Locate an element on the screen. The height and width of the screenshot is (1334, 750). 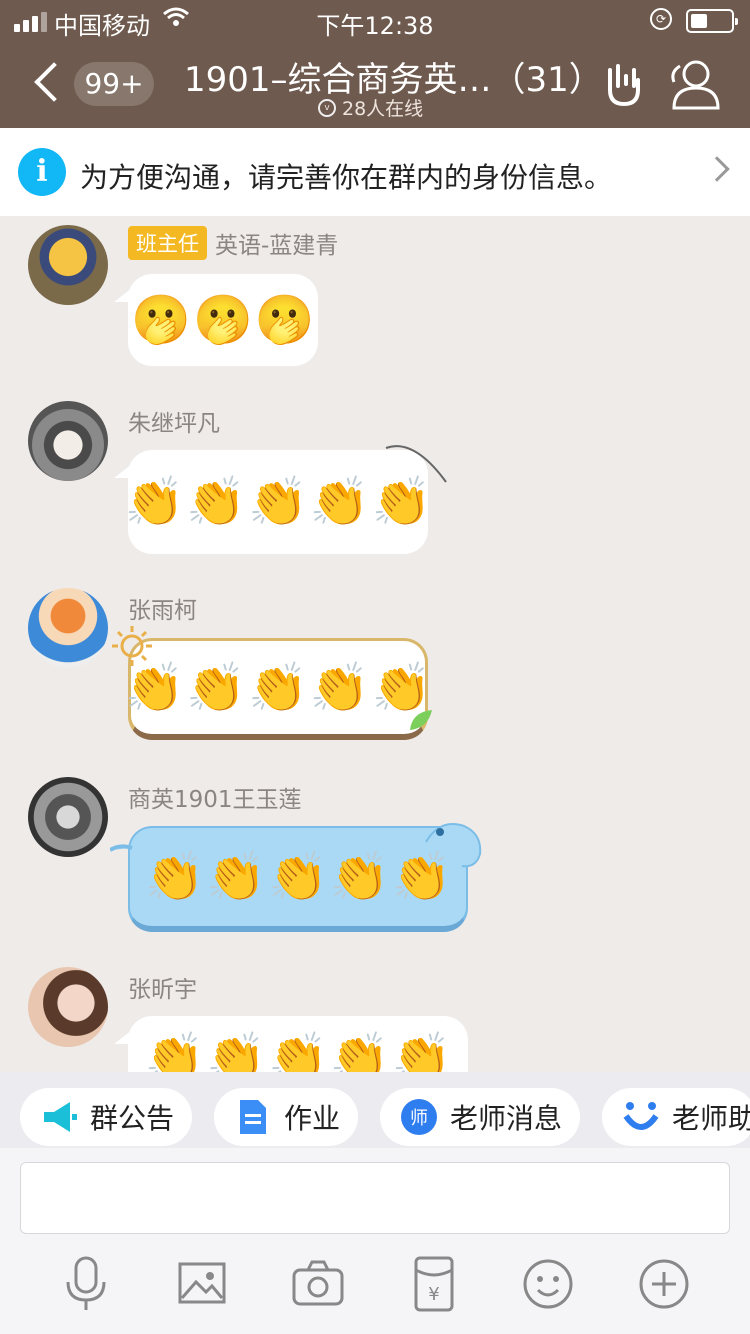
chip-label: 群公告 is located at coordinates (132, 1118).